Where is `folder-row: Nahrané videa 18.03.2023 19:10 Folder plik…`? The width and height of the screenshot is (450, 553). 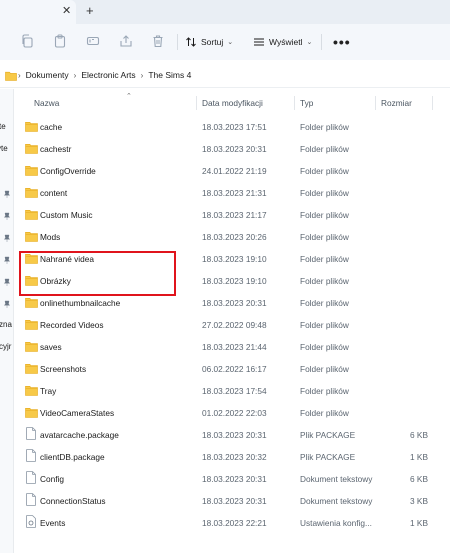 folder-row: Nahrané videa 18.03.2023 19:10 Folder plik… is located at coordinates (232, 259).